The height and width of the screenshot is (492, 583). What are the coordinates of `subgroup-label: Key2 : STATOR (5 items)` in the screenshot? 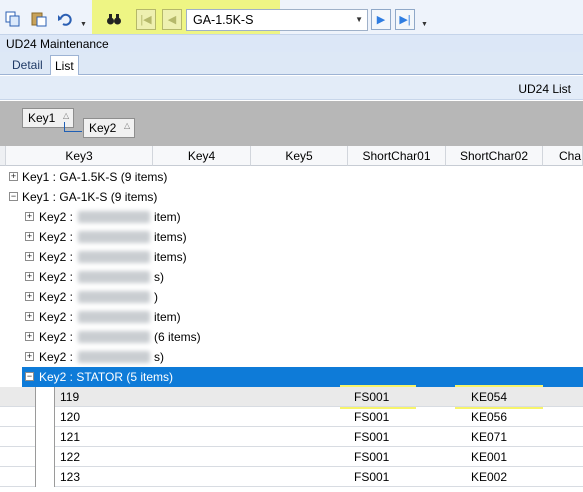 It's located at (106, 377).